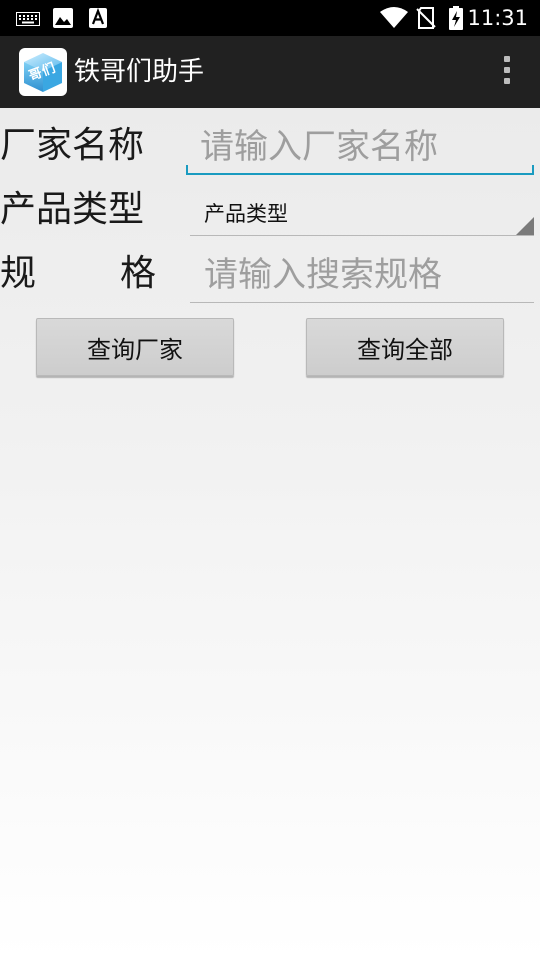 The width and height of the screenshot is (540, 960). Describe the element at coordinates (137, 273) in the screenshot. I see `spec-label-right: 格` at that location.